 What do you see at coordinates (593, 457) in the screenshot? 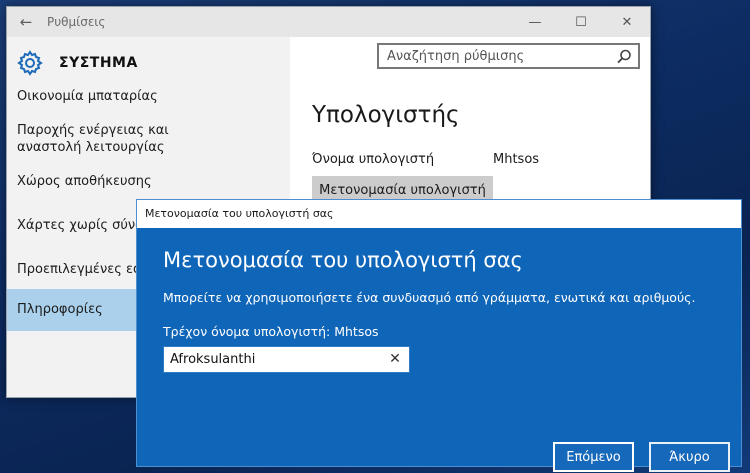
I see `next-button: Επόμενο` at bounding box center [593, 457].